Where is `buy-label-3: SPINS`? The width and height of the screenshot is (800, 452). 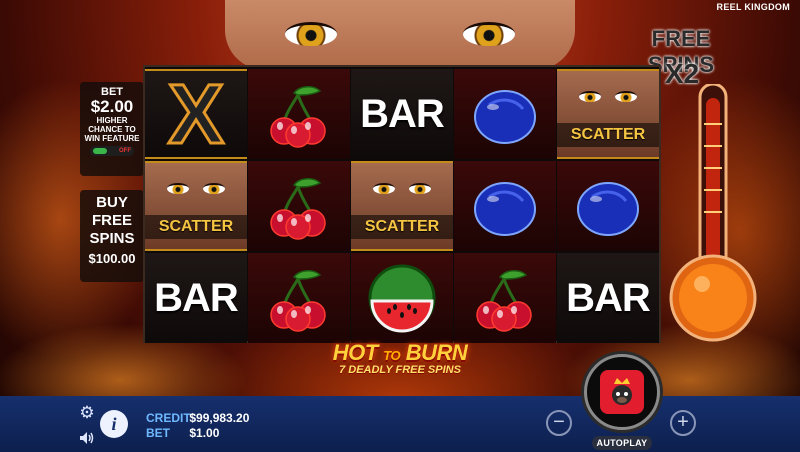 buy-label-3: SPINS is located at coordinates (112, 238).